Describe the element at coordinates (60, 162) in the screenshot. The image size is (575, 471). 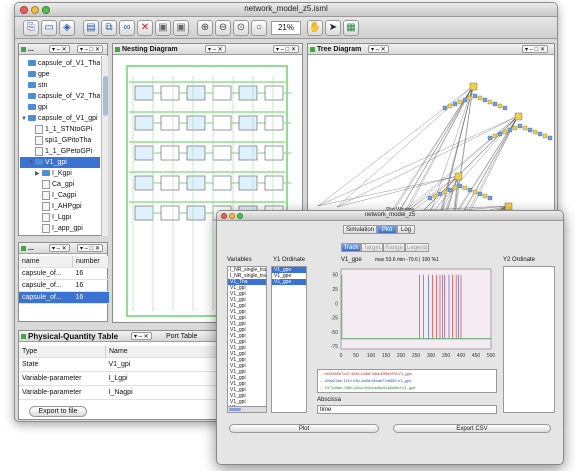
I see `tree-item: ▼ V1_gpi` at that location.